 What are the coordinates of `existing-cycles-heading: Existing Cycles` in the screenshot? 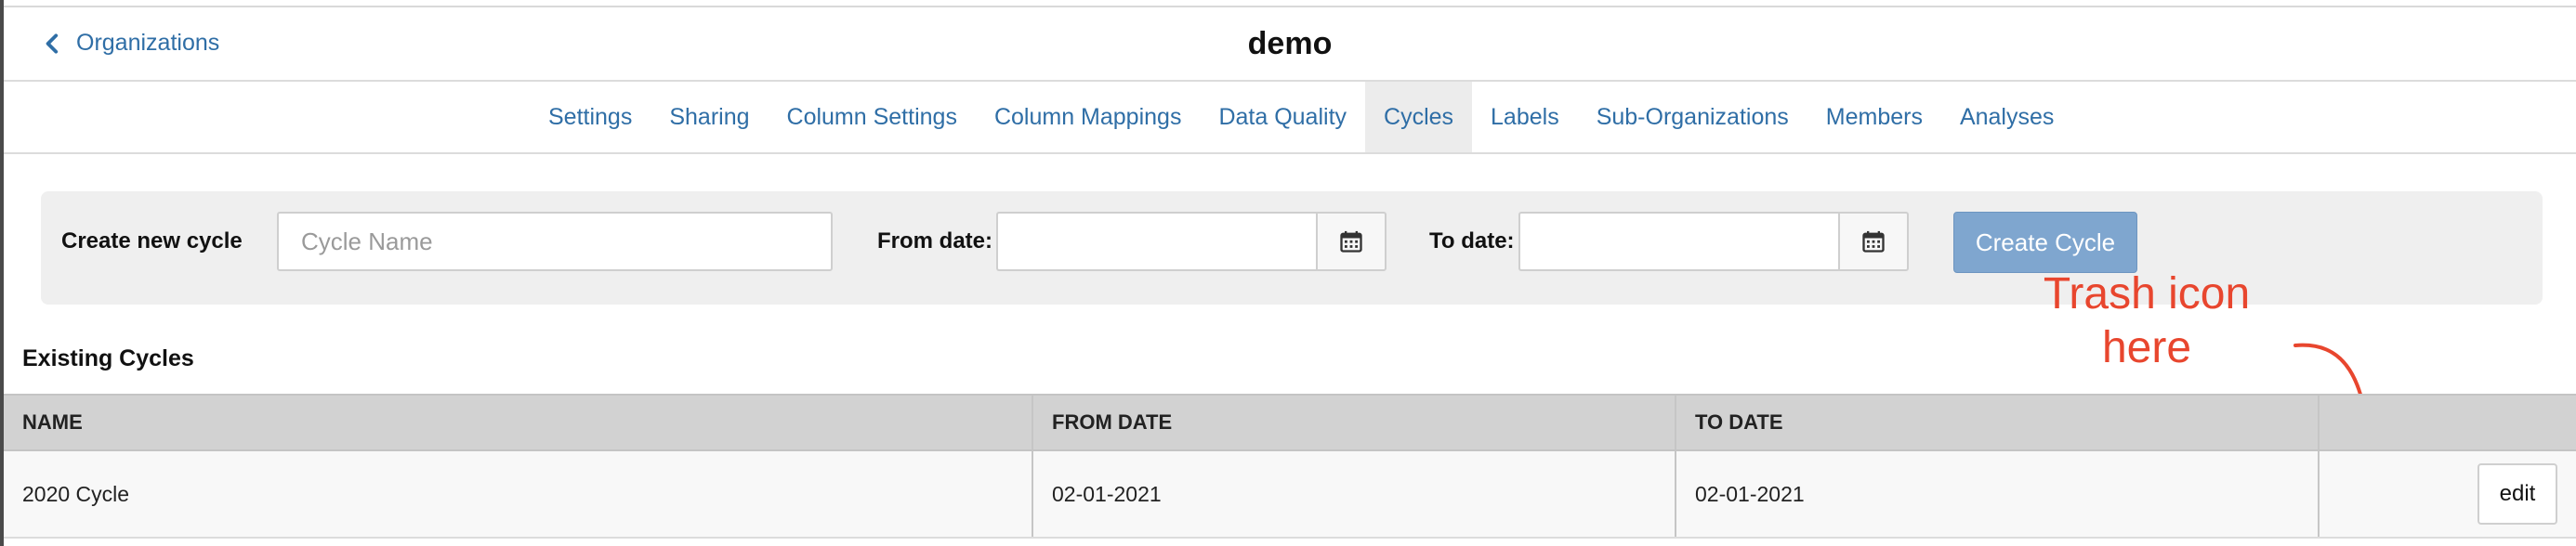 It's located at (108, 358).